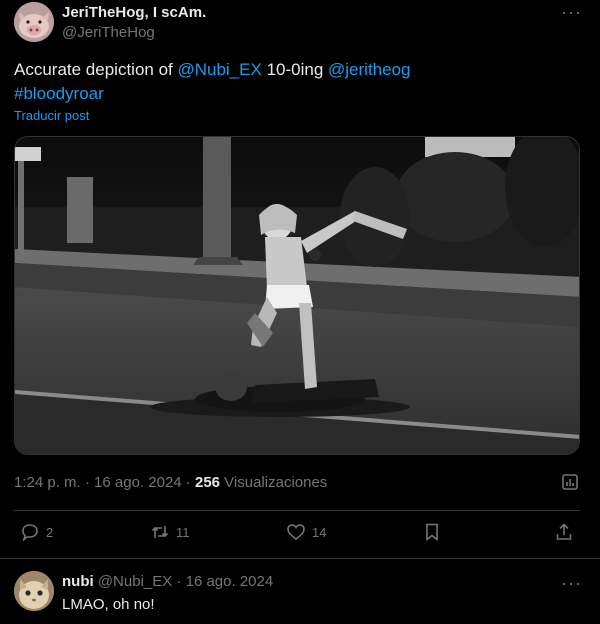  I want to click on author-handle: @JeriTheHog, so click(108, 32).